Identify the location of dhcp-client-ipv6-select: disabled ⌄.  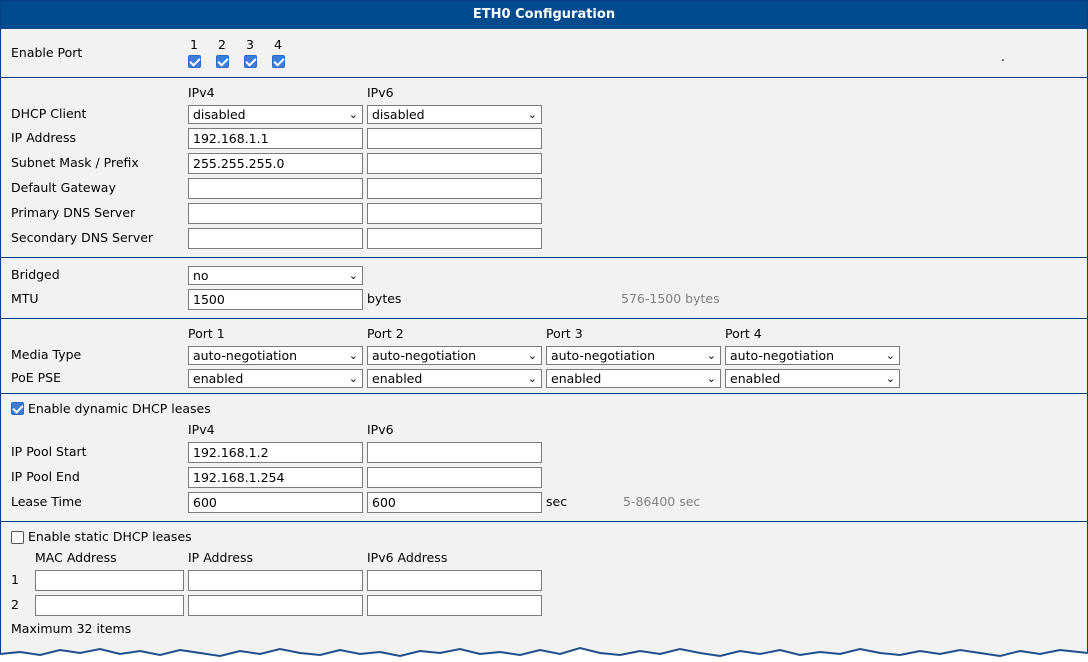
(454, 114).